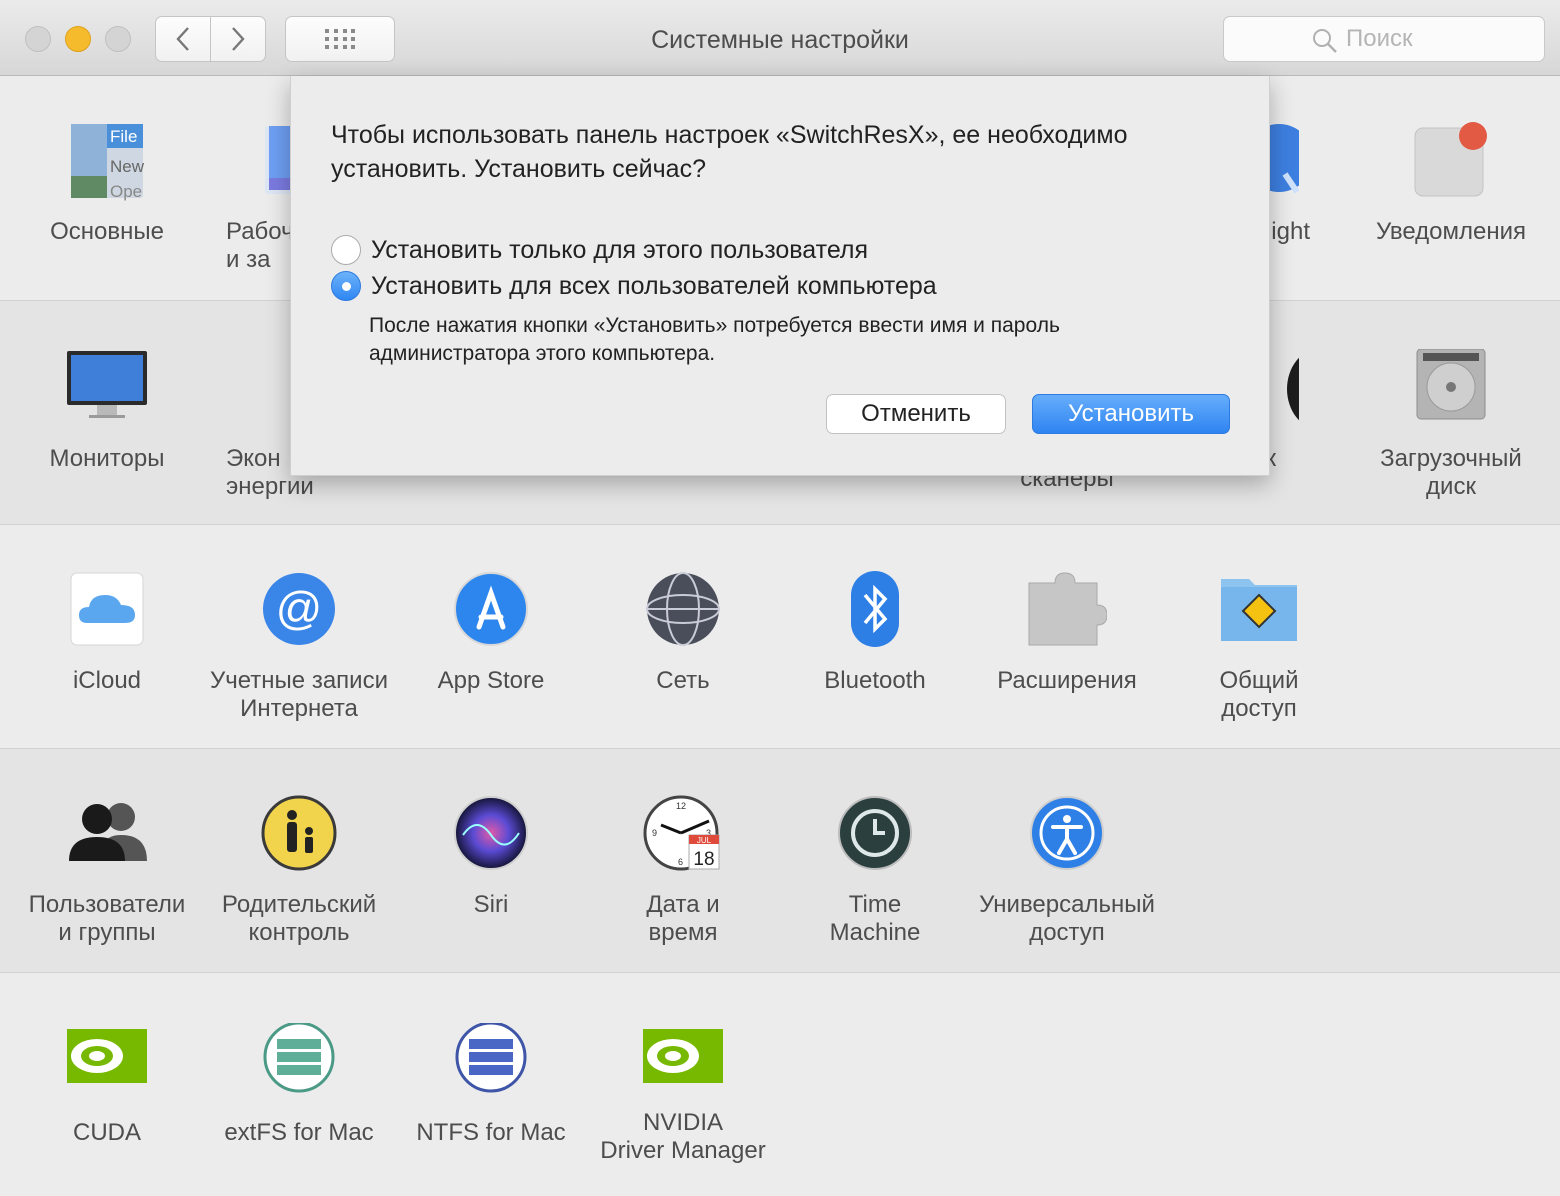 The image size is (1560, 1196). What do you see at coordinates (1067, 609) in the screenshot?
I see `extensions-icon` at bounding box center [1067, 609].